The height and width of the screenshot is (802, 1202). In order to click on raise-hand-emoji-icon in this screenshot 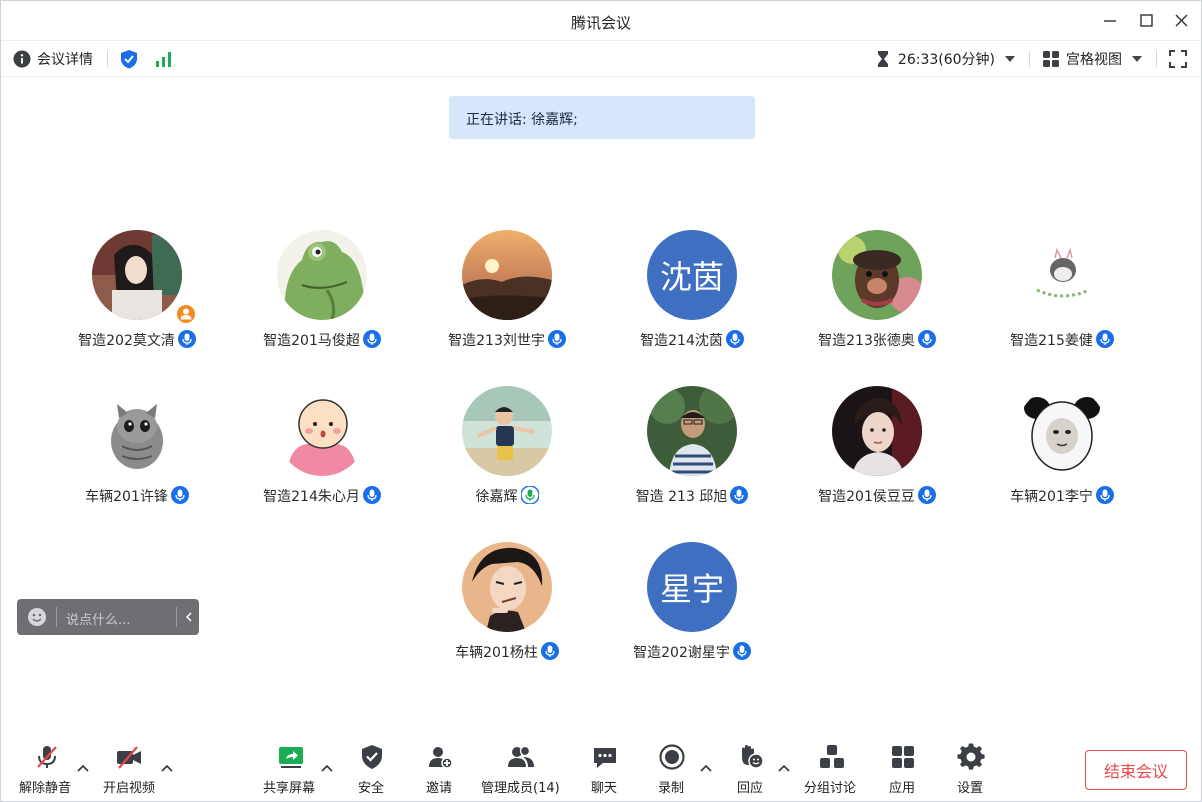, I will do `click(753, 757)`.